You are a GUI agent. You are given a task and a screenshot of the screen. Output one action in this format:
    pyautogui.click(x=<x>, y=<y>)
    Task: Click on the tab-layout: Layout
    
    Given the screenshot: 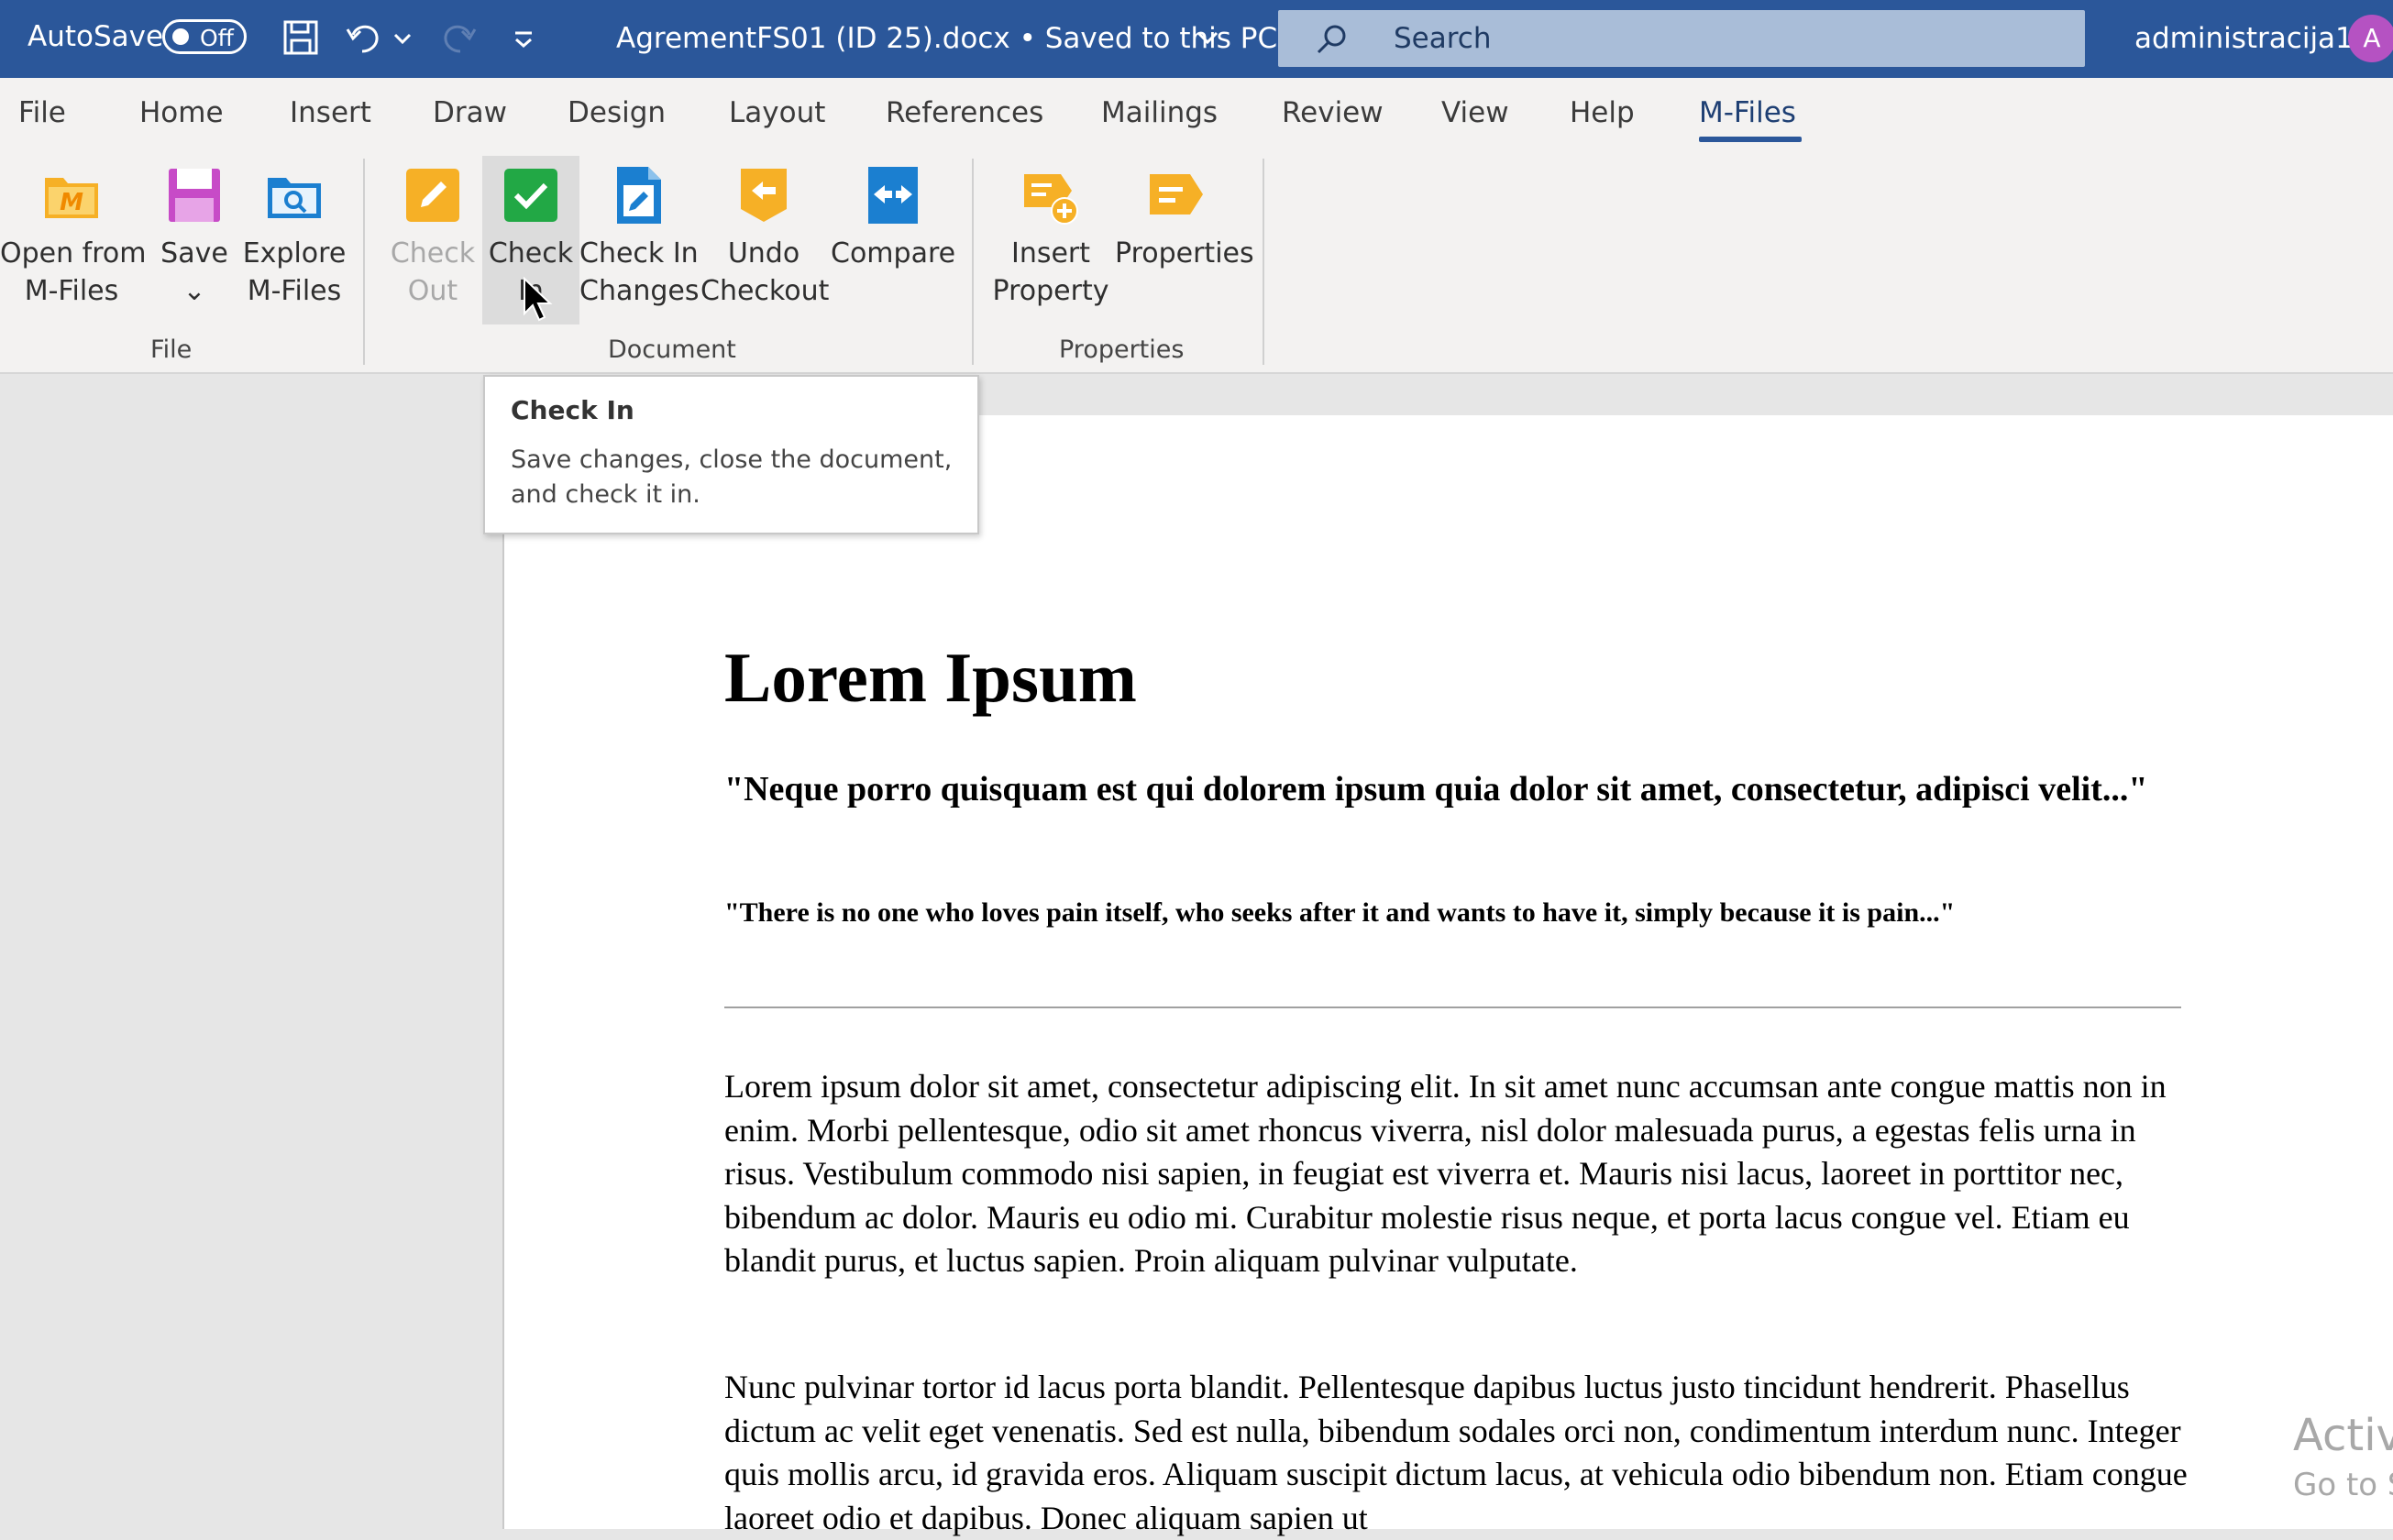 What is the action you would take?
    pyautogui.click(x=777, y=112)
    